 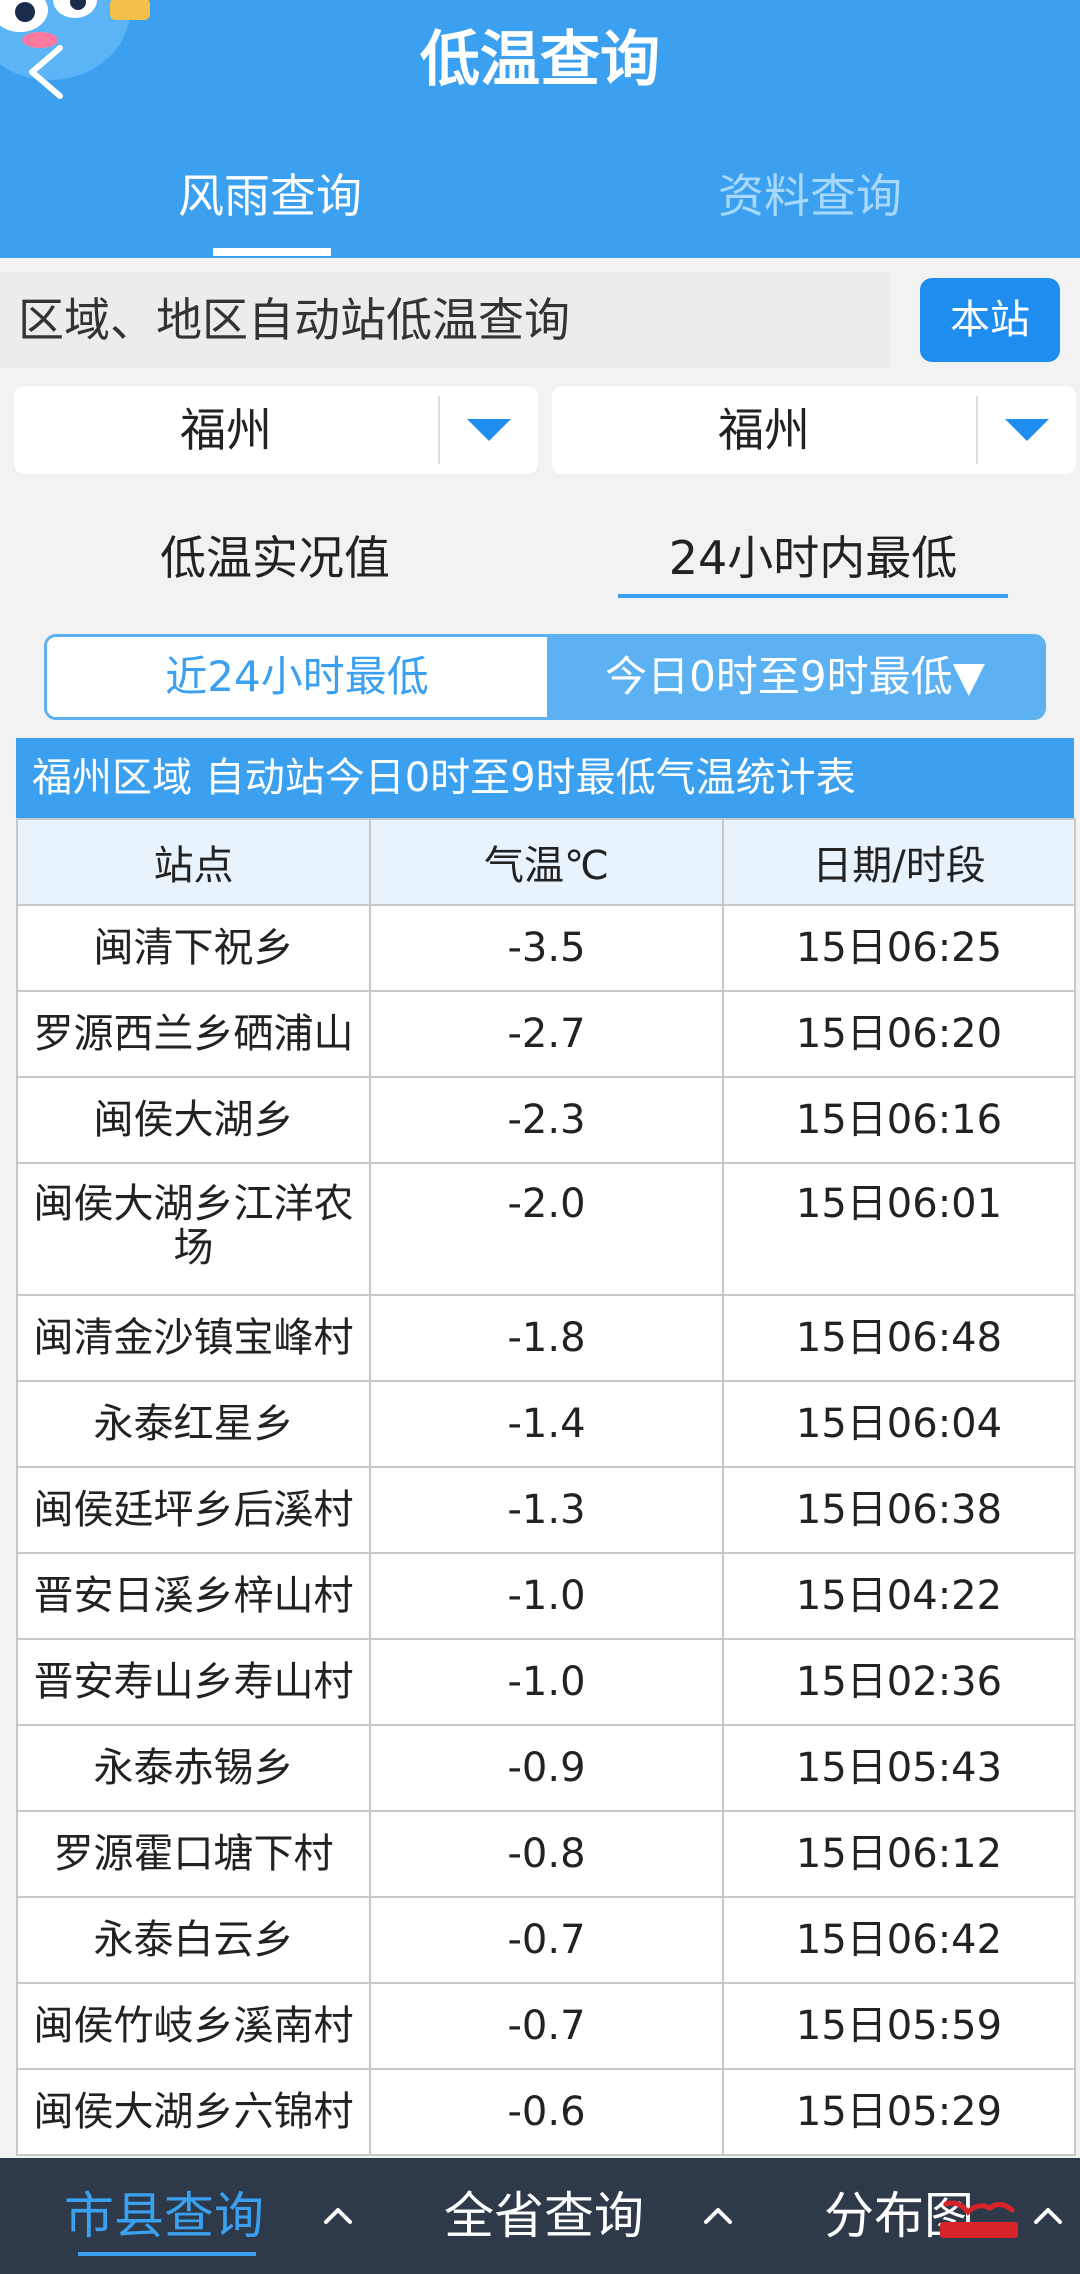 I want to click on tab-data-query: 资料查询, so click(x=810, y=196).